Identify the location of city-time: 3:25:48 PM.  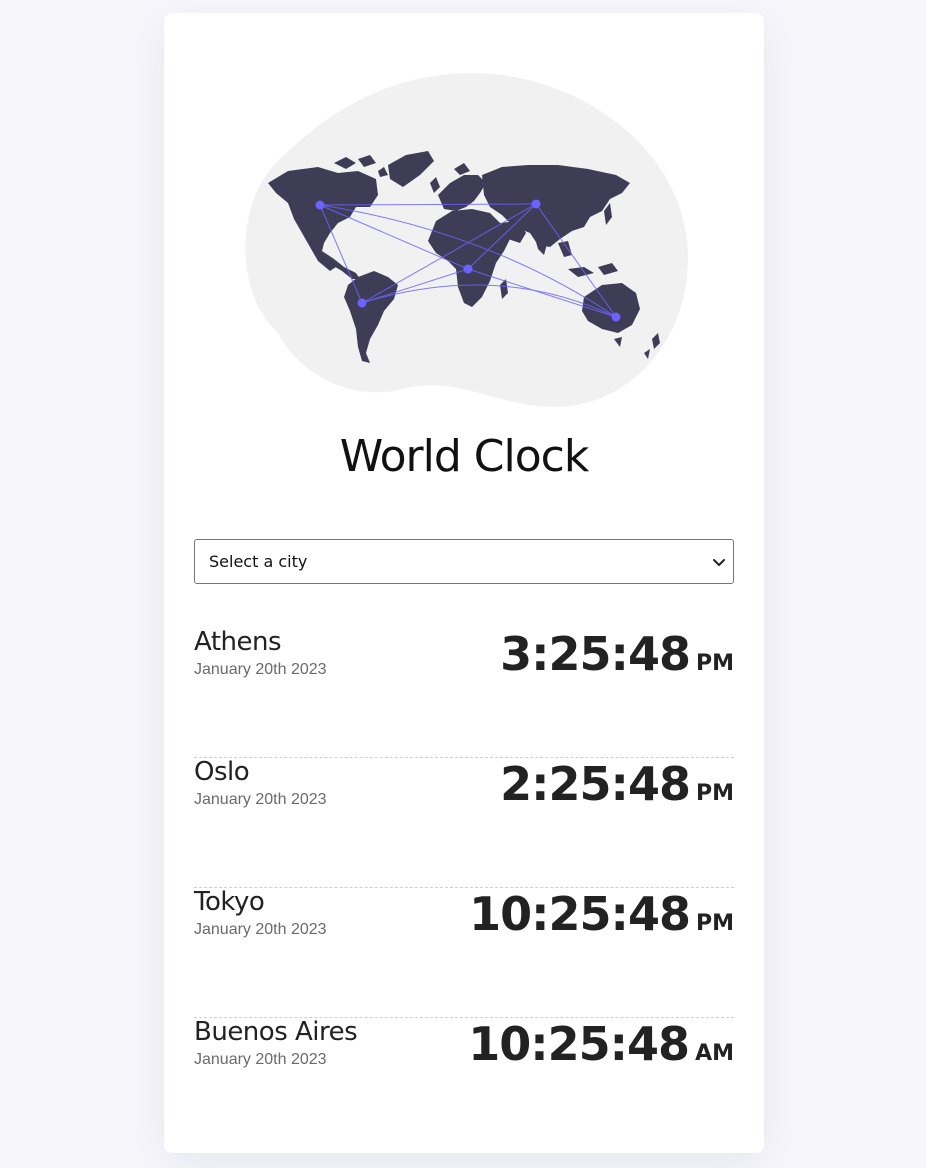
(617, 654).